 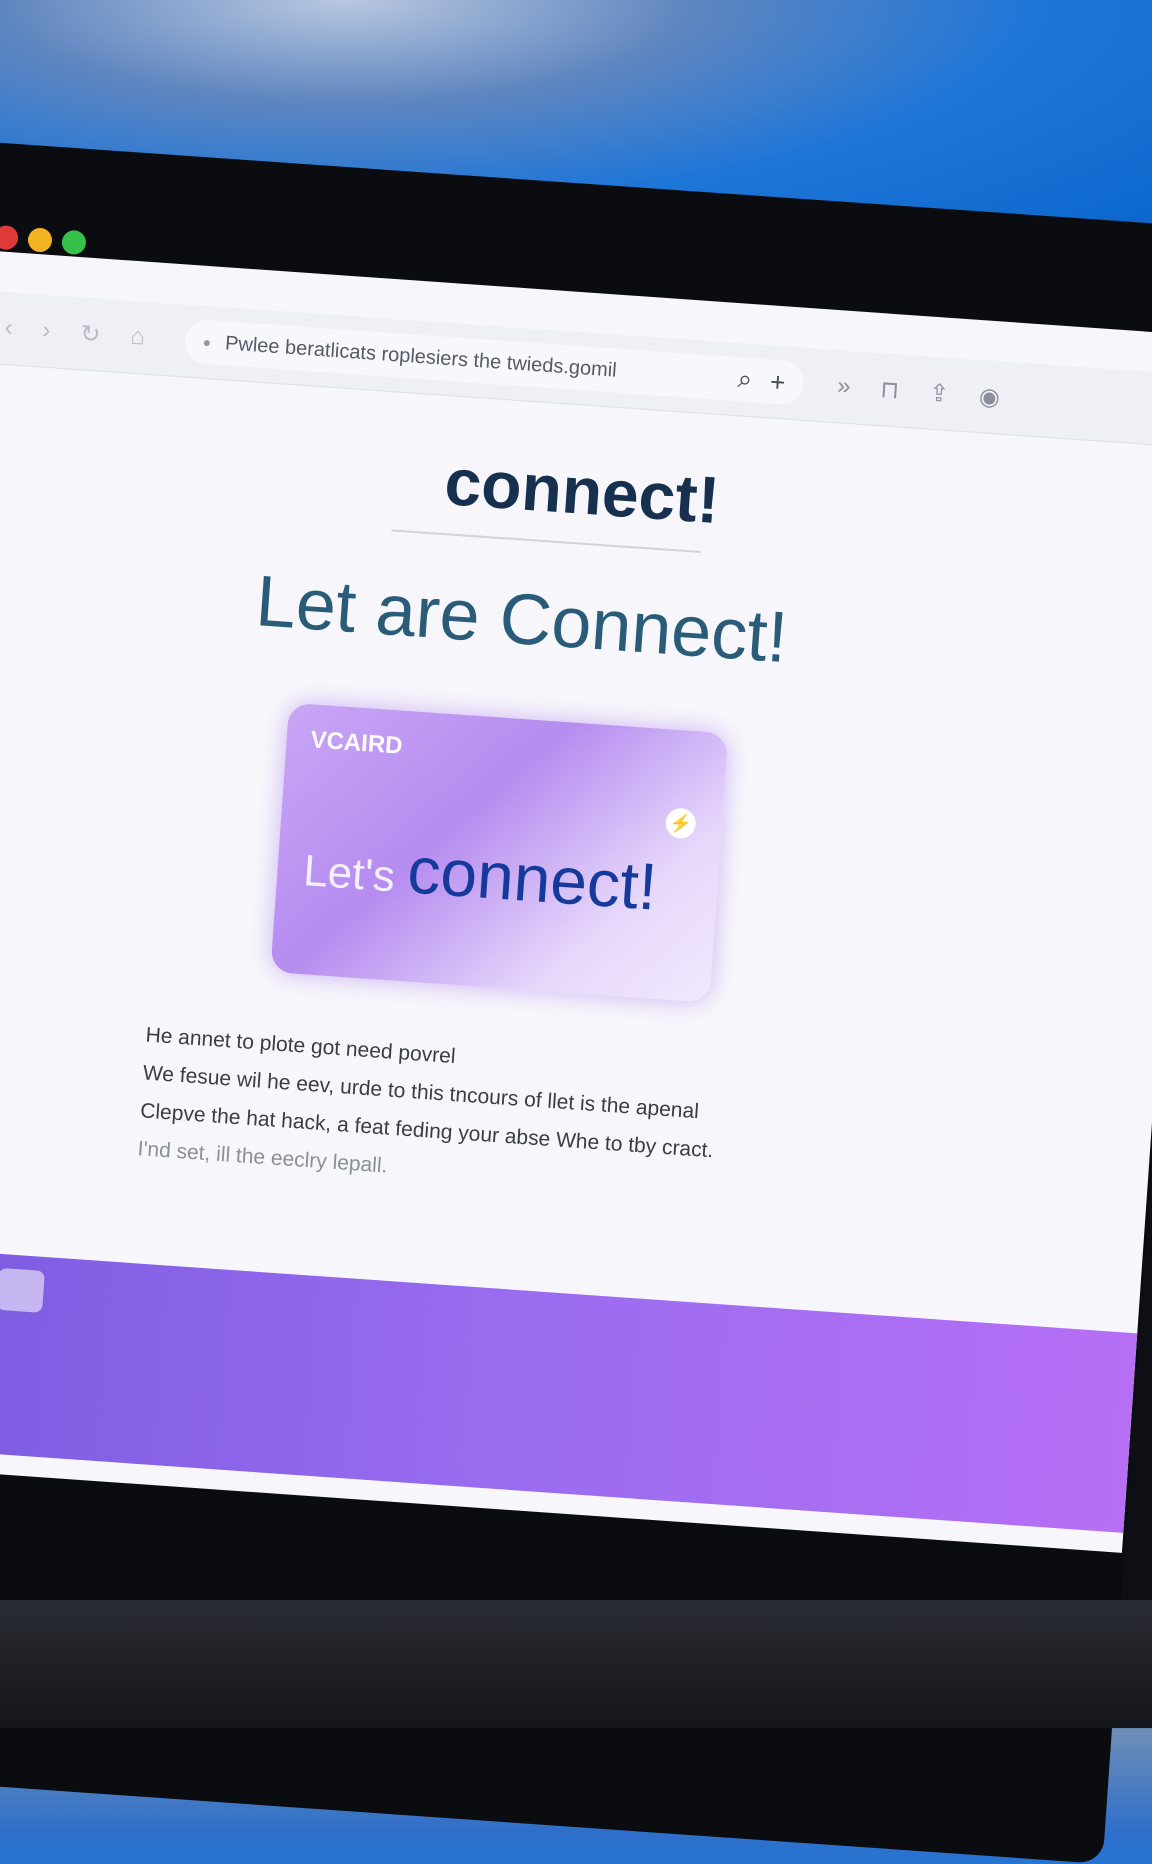 What do you see at coordinates (74, 242) in the screenshot?
I see `maximize-window-button` at bounding box center [74, 242].